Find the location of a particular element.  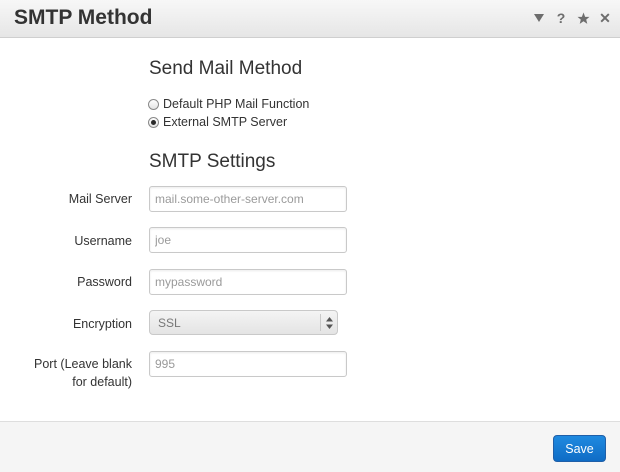

radio-label: External SMTP Server is located at coordinates (225, 122).